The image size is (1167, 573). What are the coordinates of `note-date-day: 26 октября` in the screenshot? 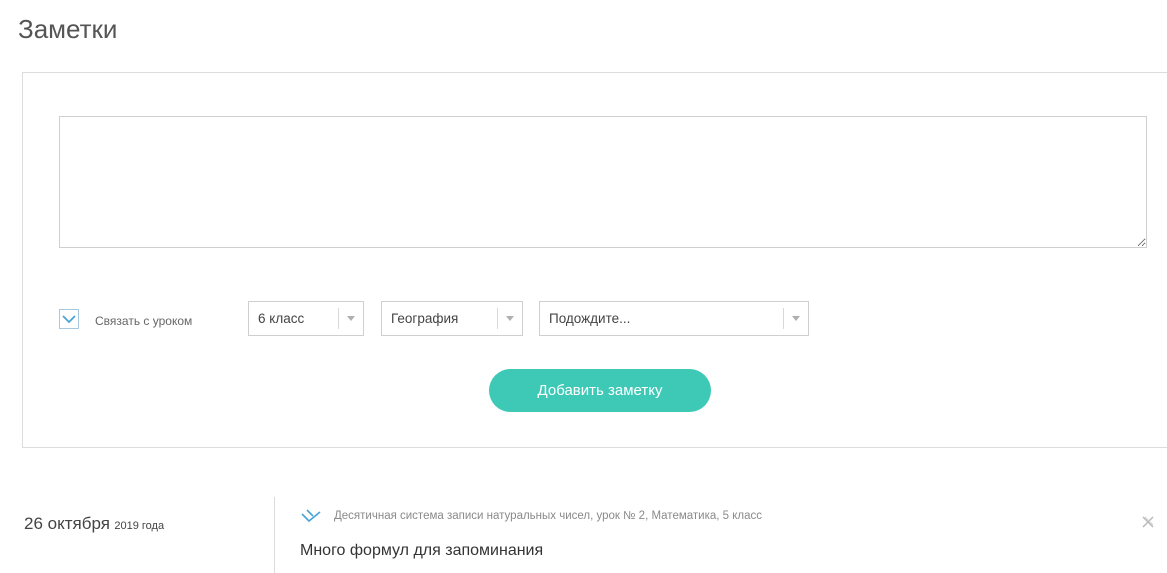 It's located at (67, 523).